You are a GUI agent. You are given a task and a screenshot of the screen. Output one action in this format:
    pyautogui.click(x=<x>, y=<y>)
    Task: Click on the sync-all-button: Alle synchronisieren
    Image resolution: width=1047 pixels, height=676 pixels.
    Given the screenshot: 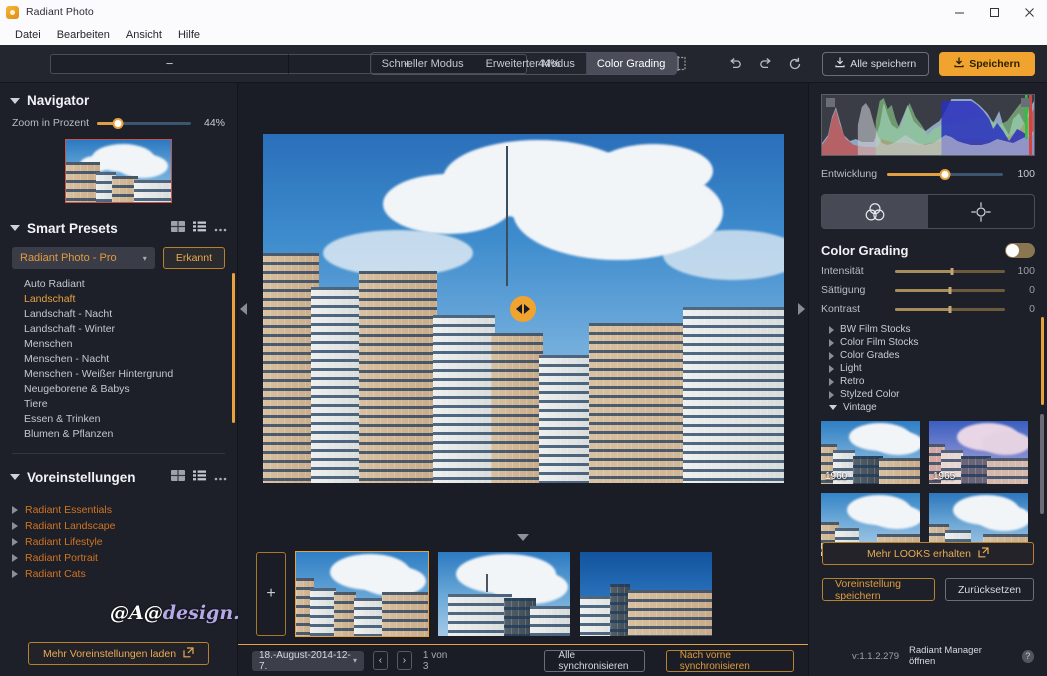 What is the action you would take?
    pyautogui.click(x=594, y=660)
    